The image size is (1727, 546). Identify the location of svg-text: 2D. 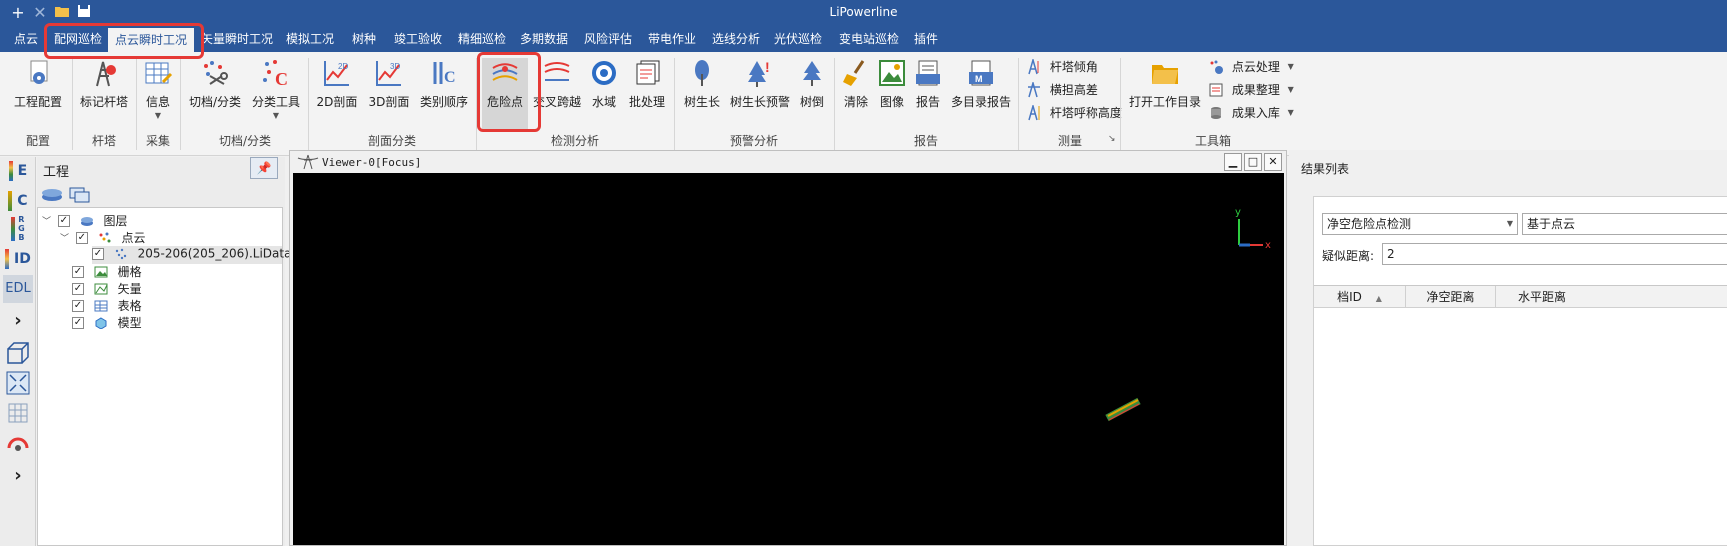
(343, 66).